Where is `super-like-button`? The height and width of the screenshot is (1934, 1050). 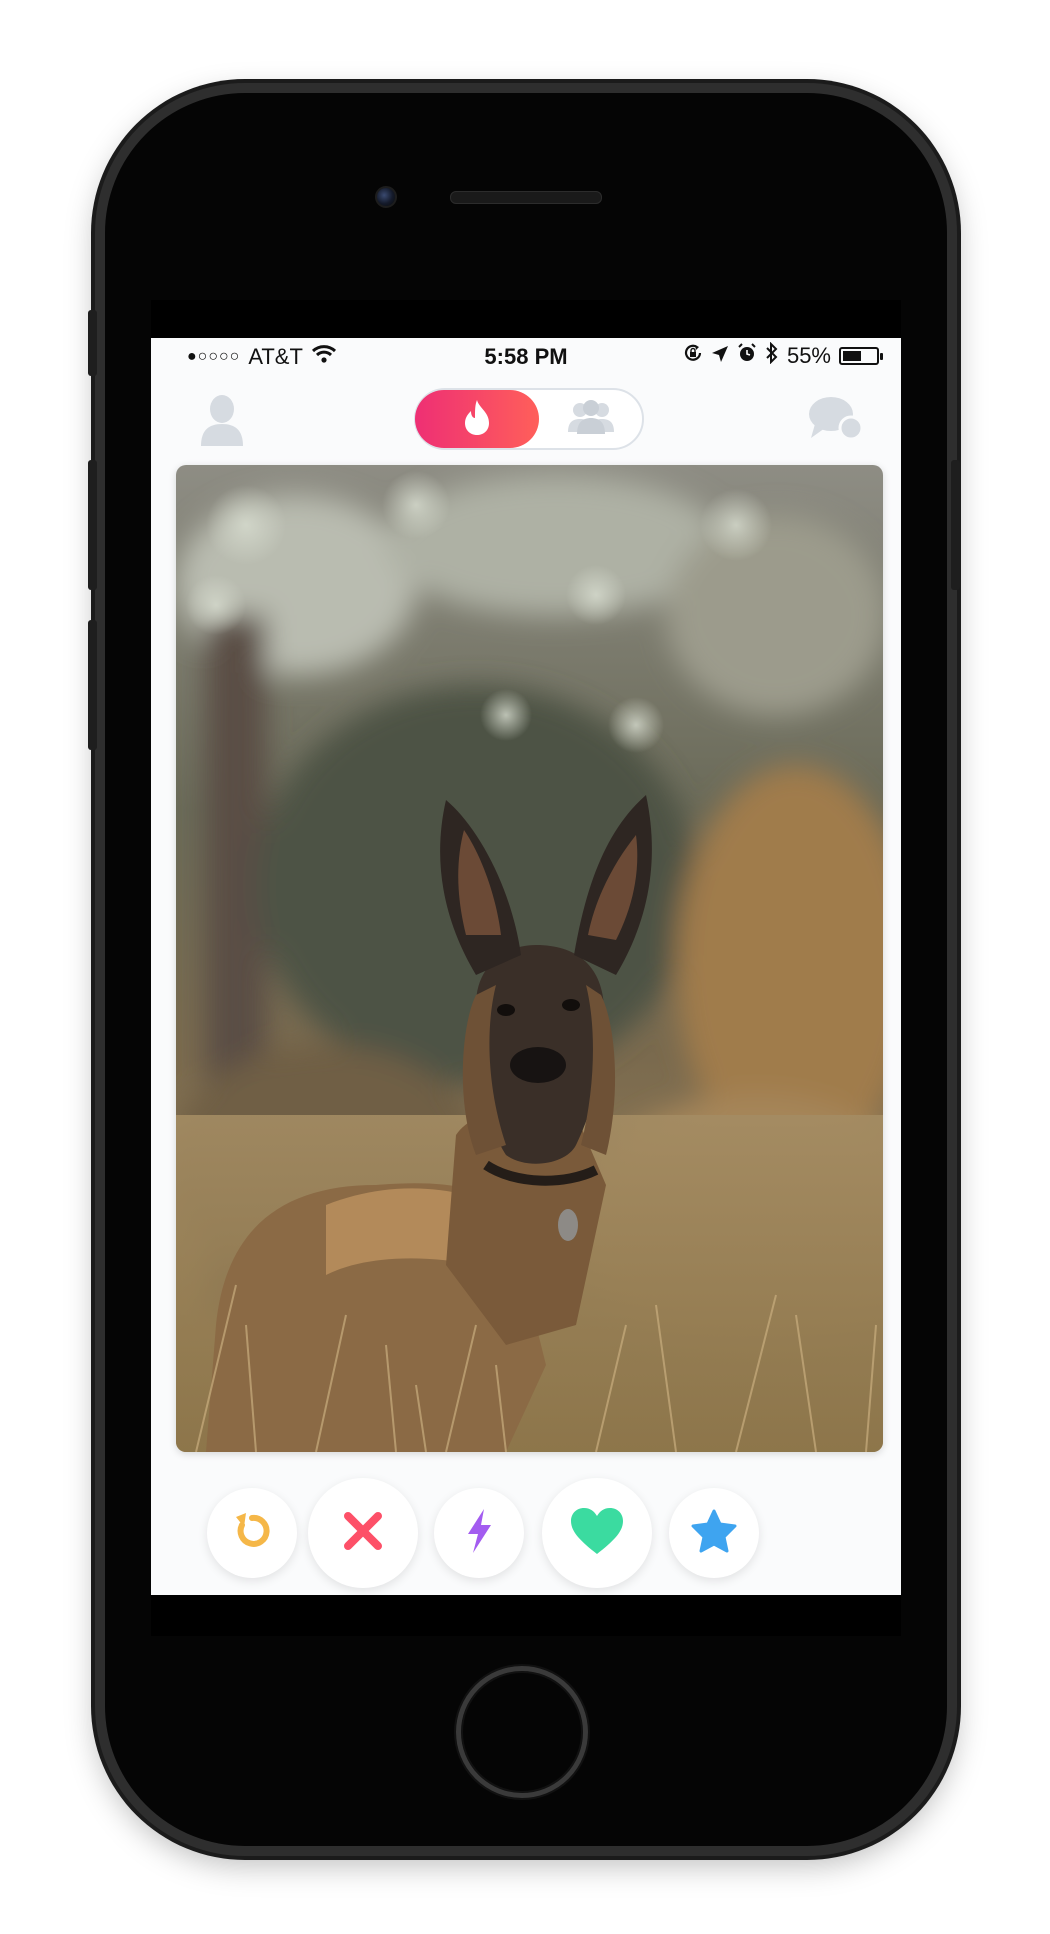 super-like-button is located at coordinates (714, 1533).